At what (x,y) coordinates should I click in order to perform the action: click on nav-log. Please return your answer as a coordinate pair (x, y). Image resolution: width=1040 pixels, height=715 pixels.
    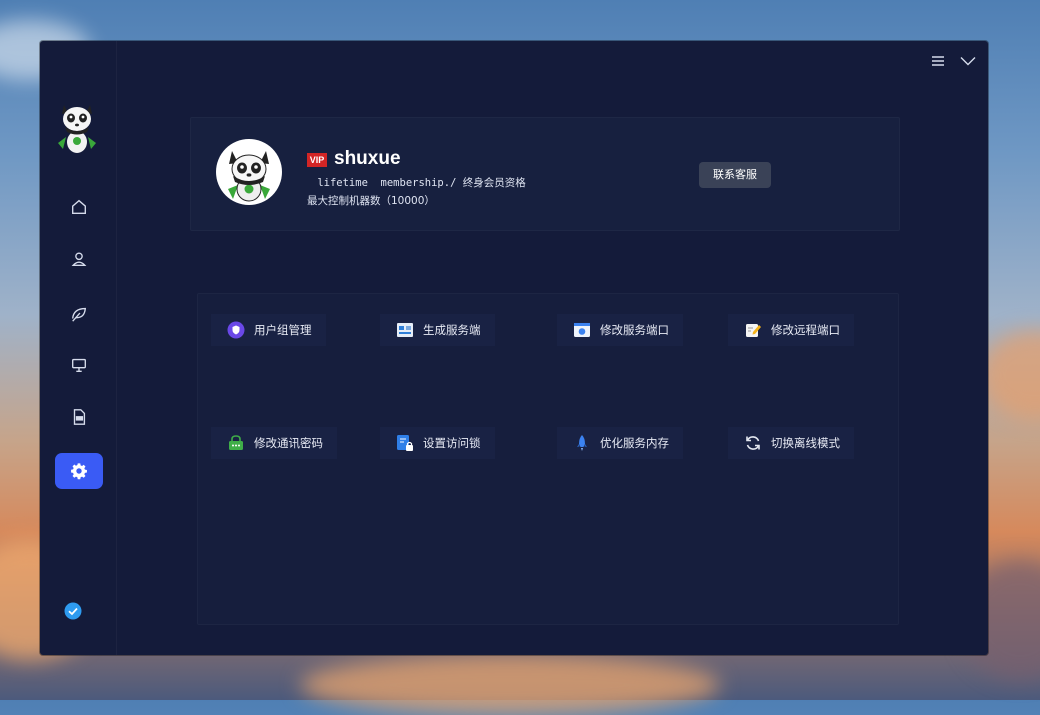
    Looking at the image, I should click on (79, 417).